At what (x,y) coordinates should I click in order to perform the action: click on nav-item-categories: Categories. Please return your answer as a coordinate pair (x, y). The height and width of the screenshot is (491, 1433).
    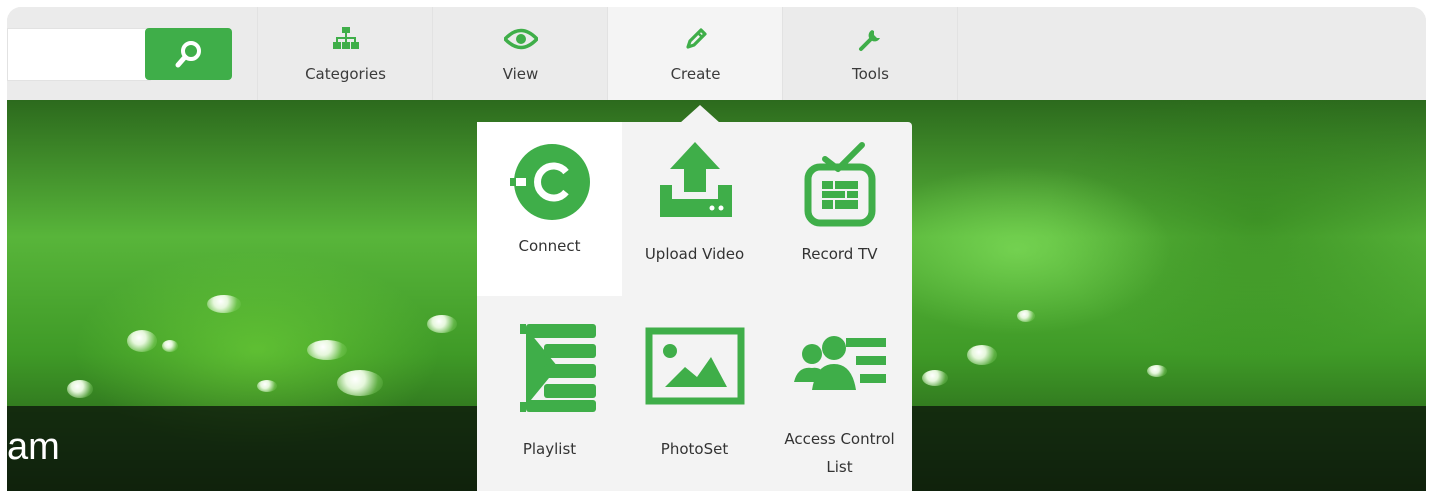
    Looking at the image, I should click on (345, 53).